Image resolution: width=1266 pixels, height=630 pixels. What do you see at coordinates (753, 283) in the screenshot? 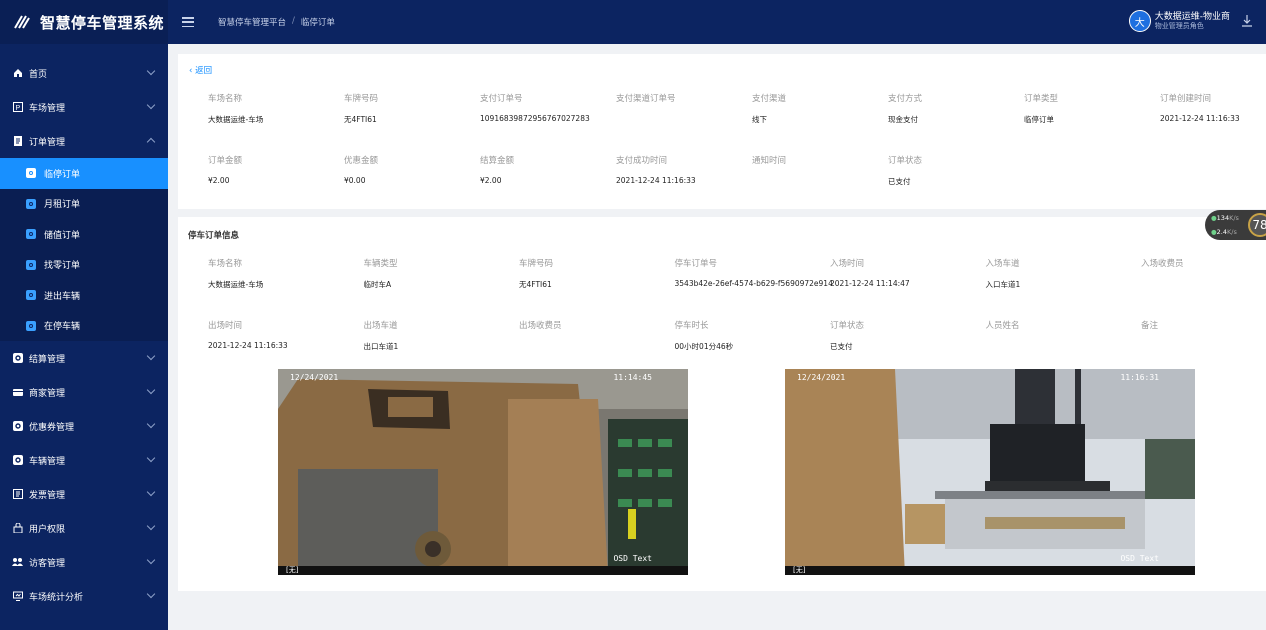
I see `field-value: 3543b42e-26ef-4574-b629-f5690972e914` at bounding box center [753, 283].